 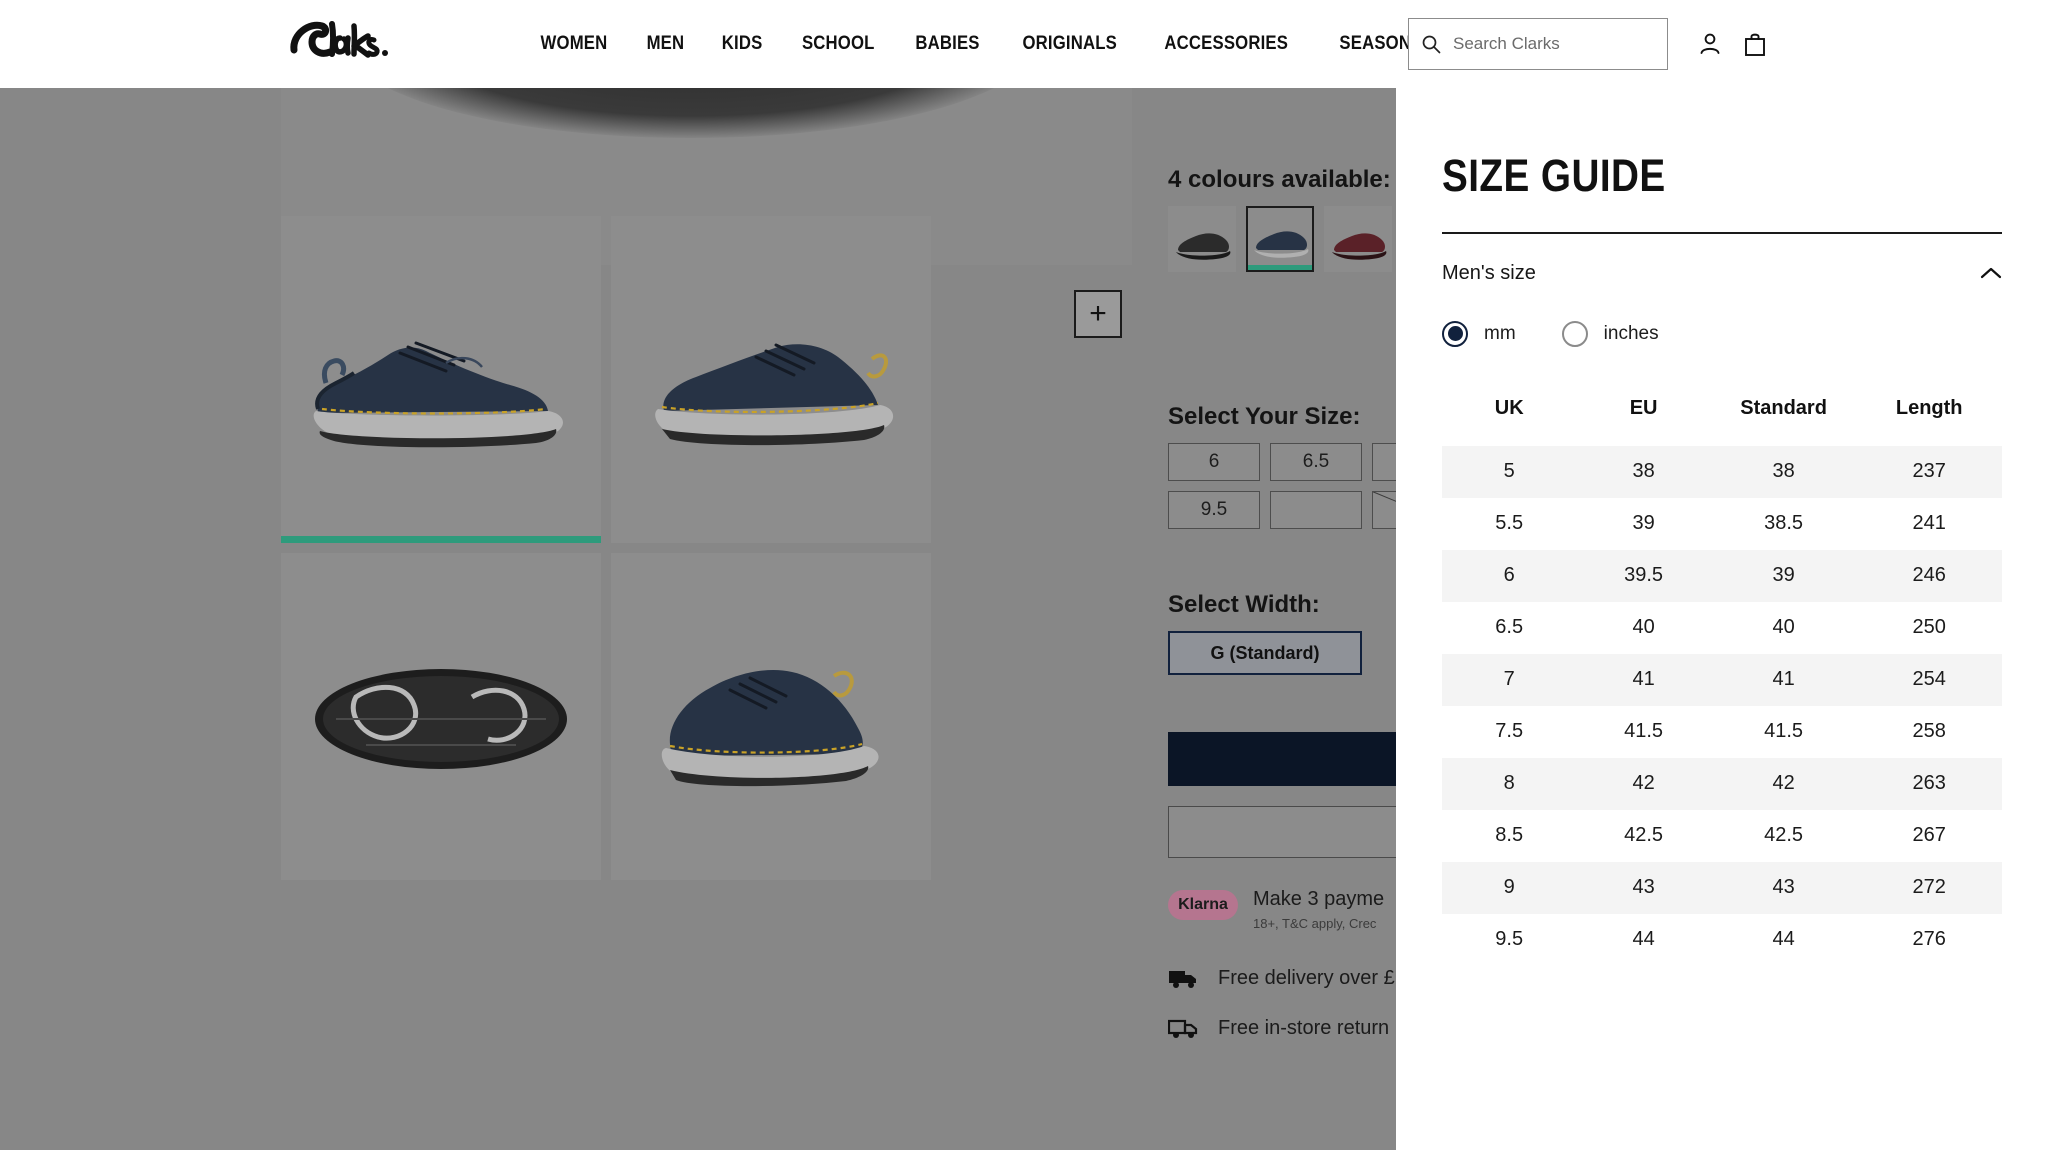 I want to click on size-option-9-5: 9.5, so click(x=1214, y=510).